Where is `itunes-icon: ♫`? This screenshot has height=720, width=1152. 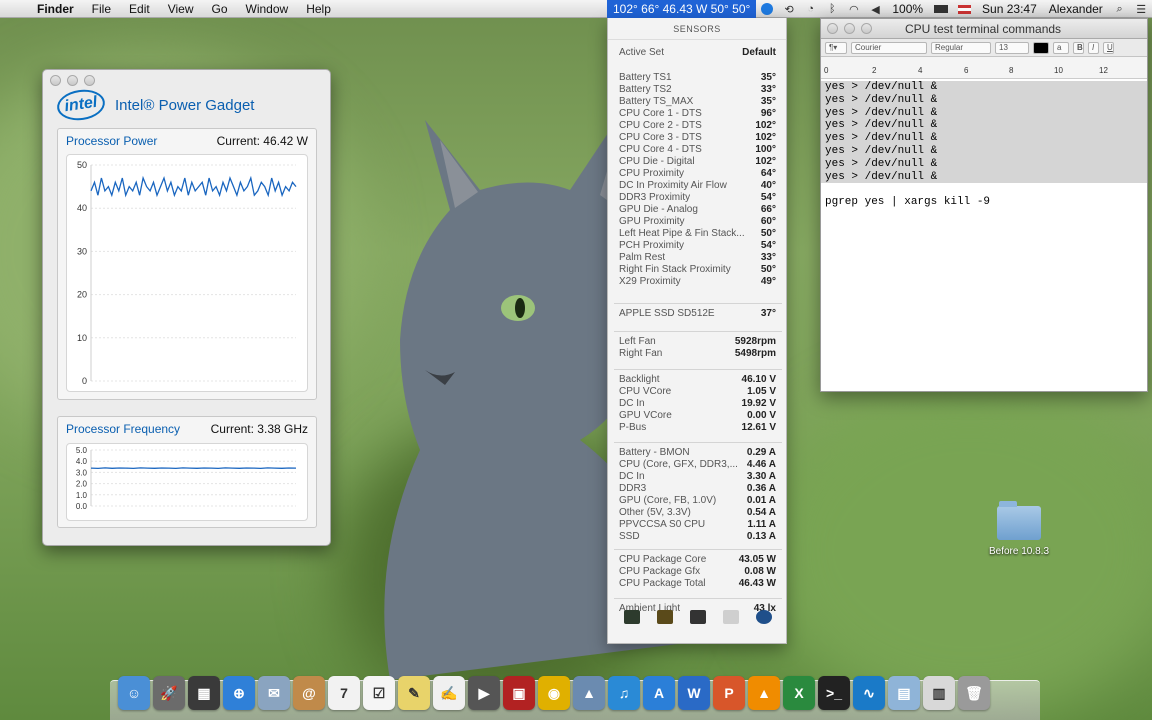 itunes-icon: ♫ is located at coordinates (624, 693).